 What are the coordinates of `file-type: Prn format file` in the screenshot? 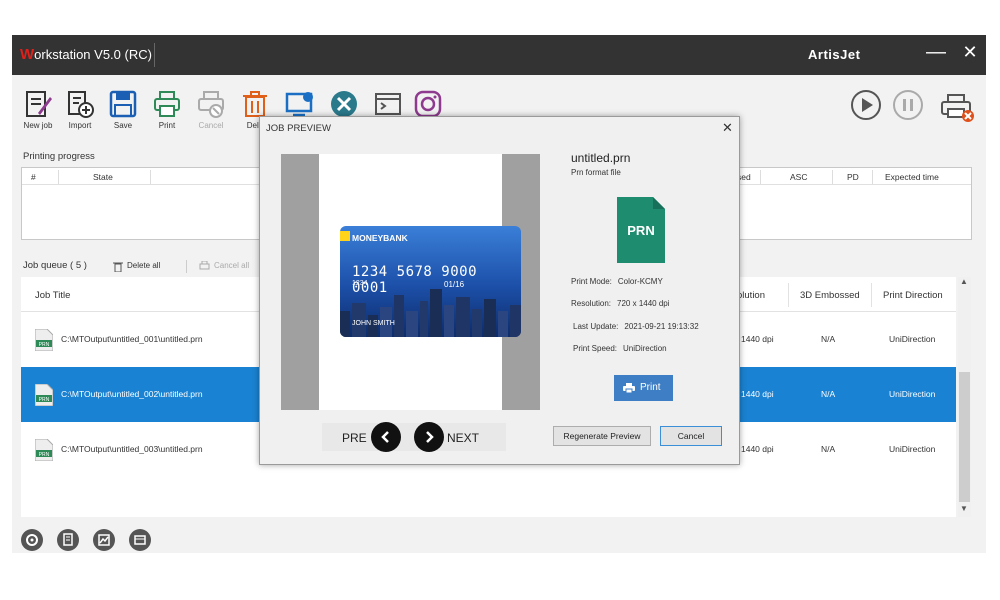 It's located at (596, 172).